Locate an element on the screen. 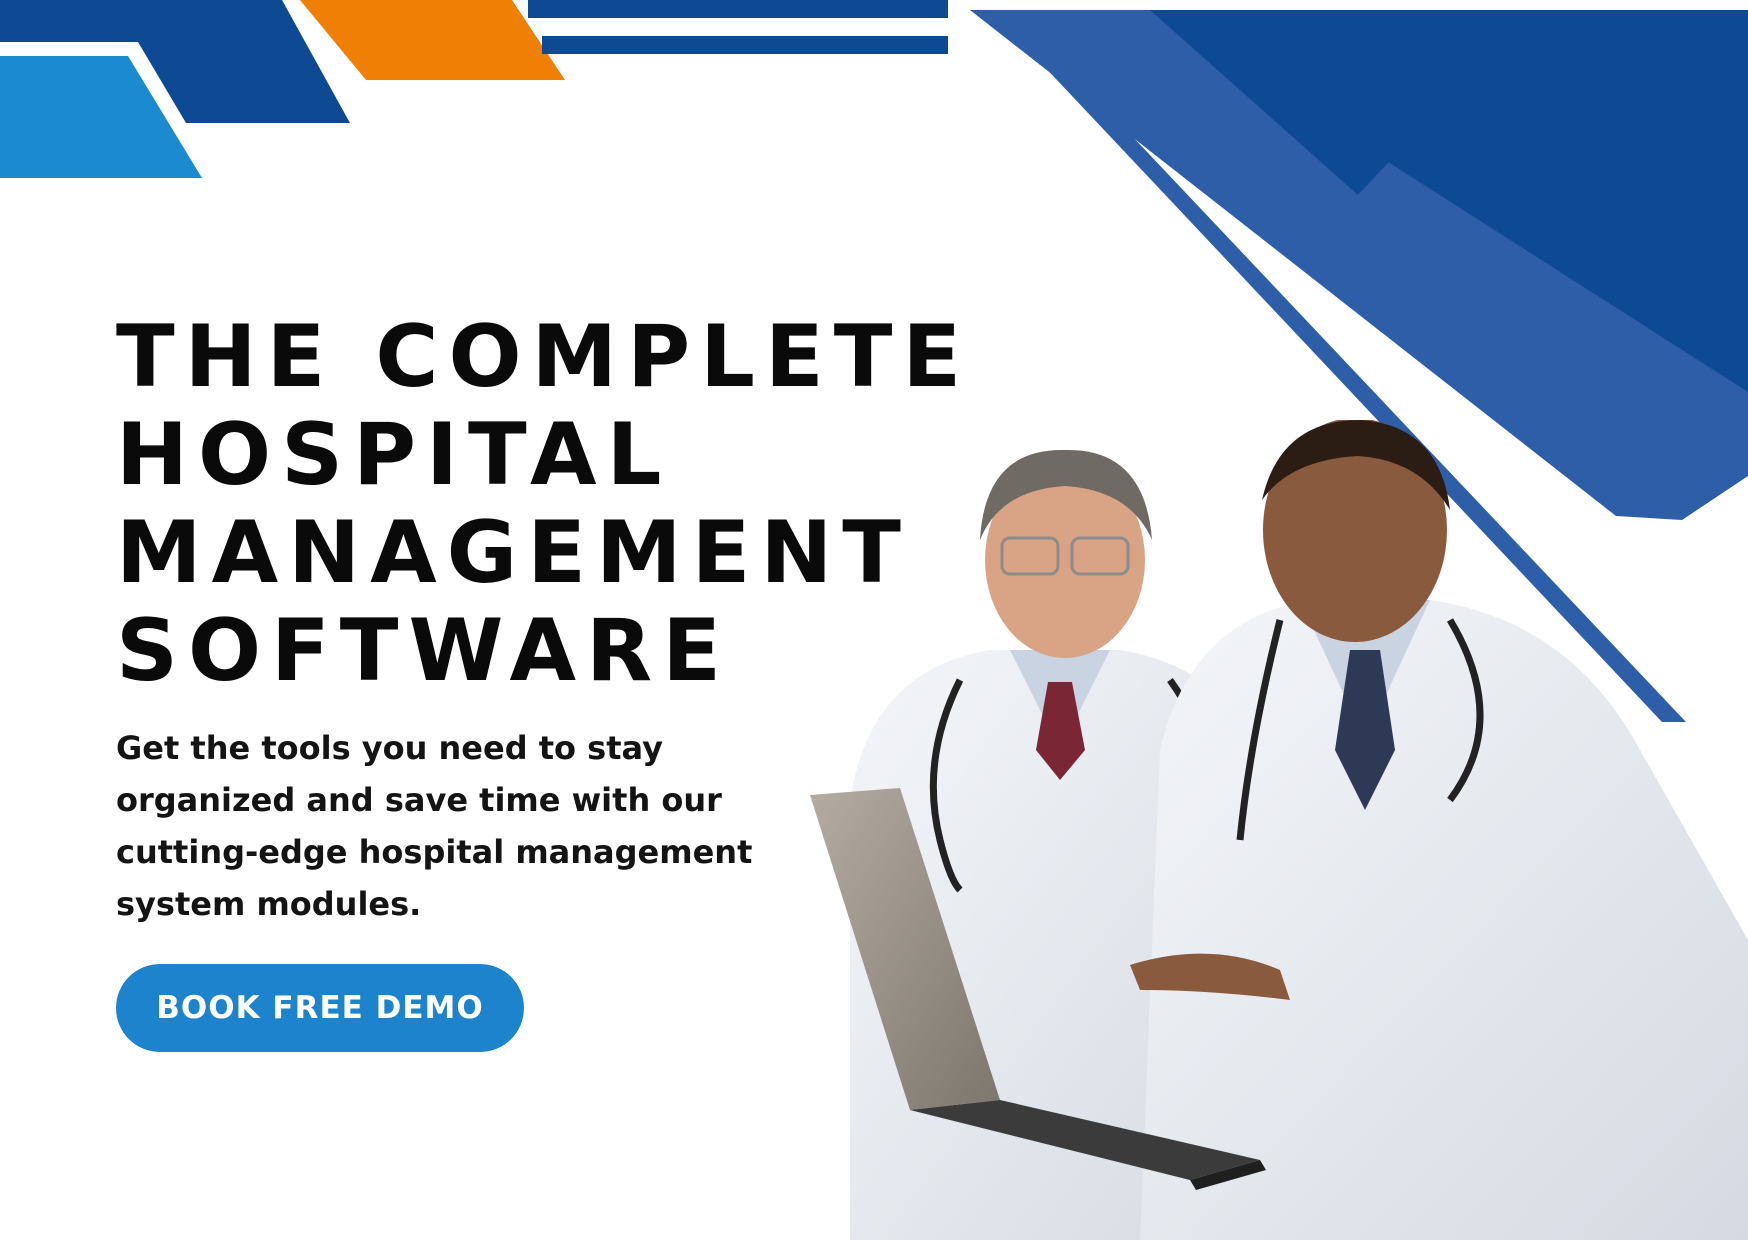 This screenshot has height=1240, width=1748. book-free-demo-button: BOOK FREE DEMO is located at coordinates (320, 1008).